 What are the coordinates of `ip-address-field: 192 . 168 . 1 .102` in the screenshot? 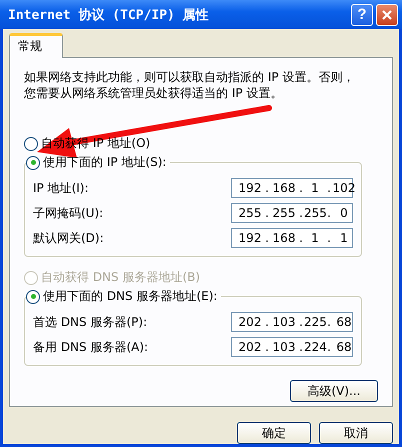 It's located at (292, 188).